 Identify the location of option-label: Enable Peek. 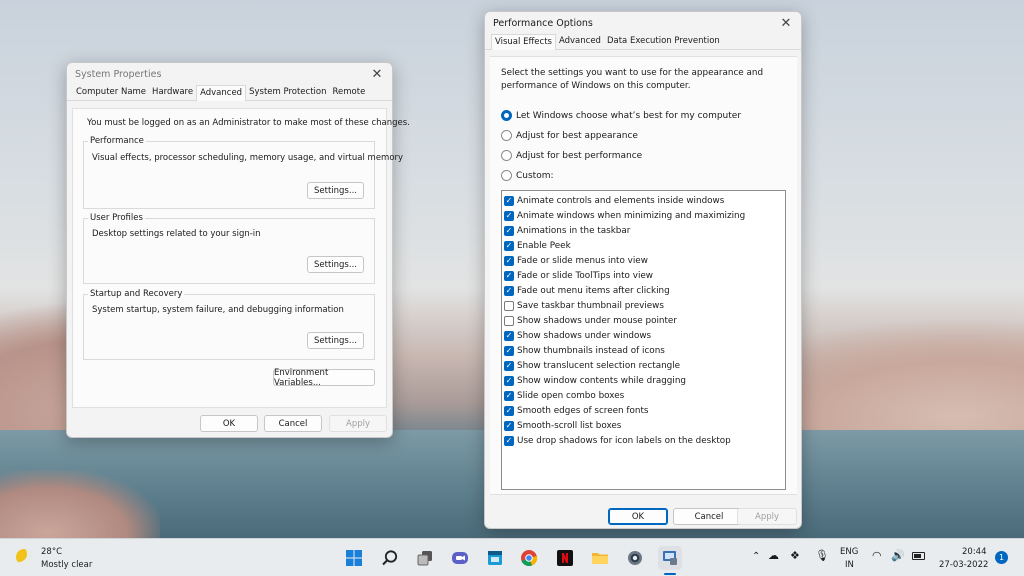
(544, 245).